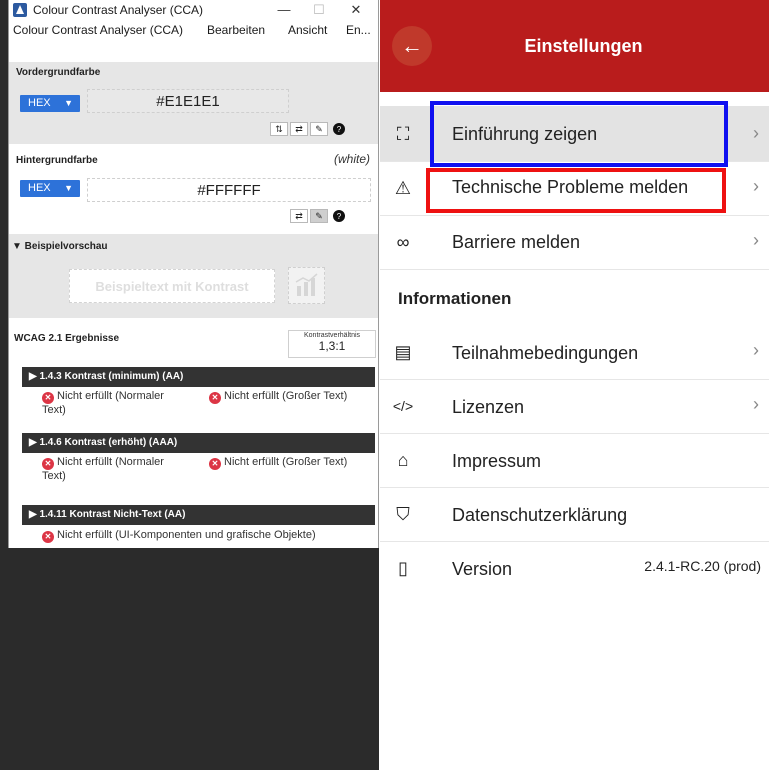 This screenshot has height=770, width=769. Describe the element at coordinates (574, 407) in the screenshot. I see `list-item-lizenzen: </> Lizenzen ›` at that location.